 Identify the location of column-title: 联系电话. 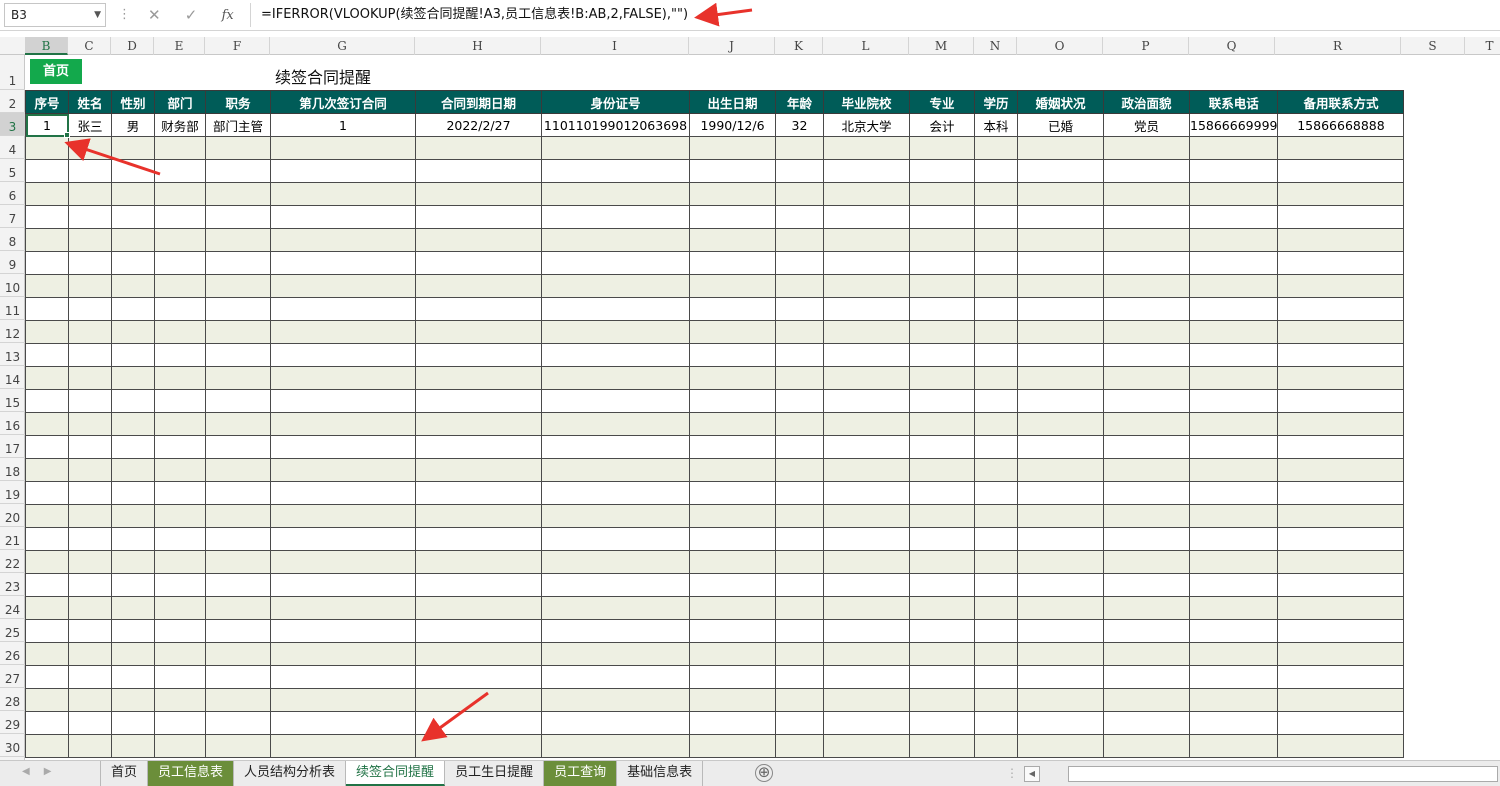
(1233, 102).